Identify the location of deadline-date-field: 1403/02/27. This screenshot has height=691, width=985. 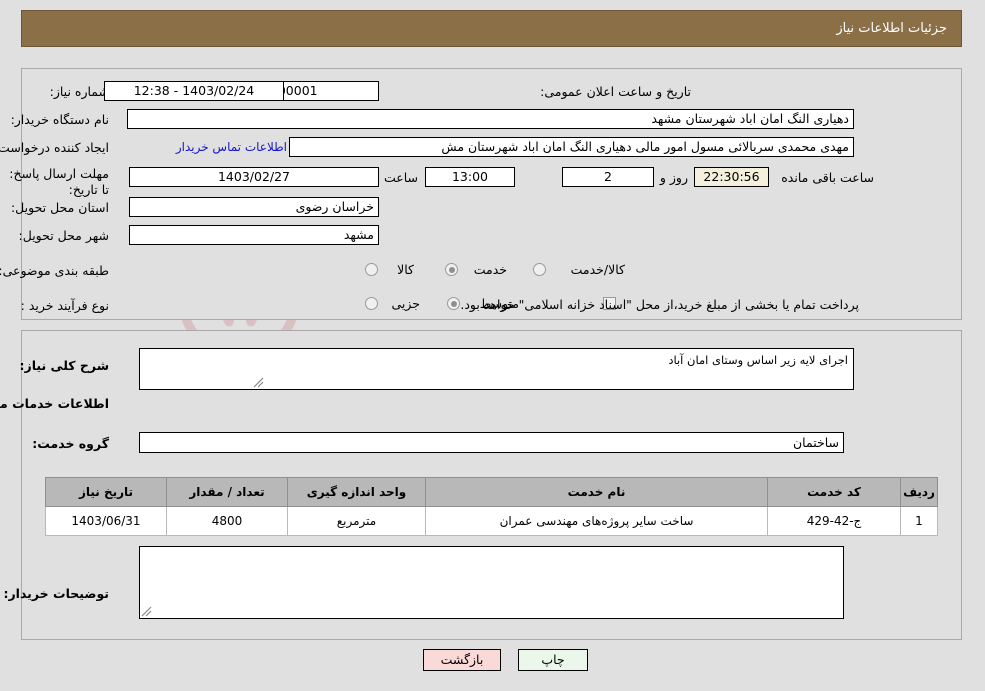
(255, 177).